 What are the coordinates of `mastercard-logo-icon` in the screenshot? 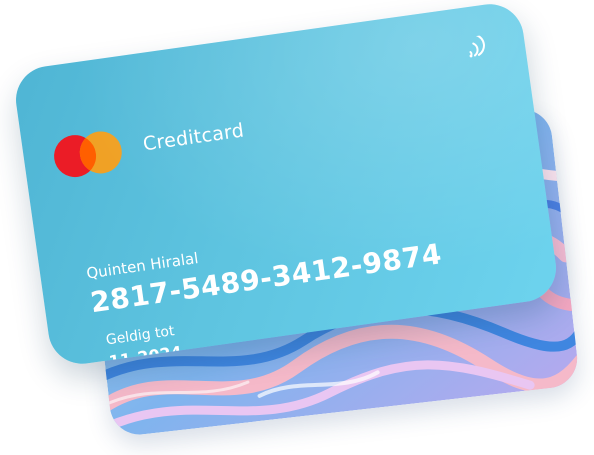 It's located at (88, 154).